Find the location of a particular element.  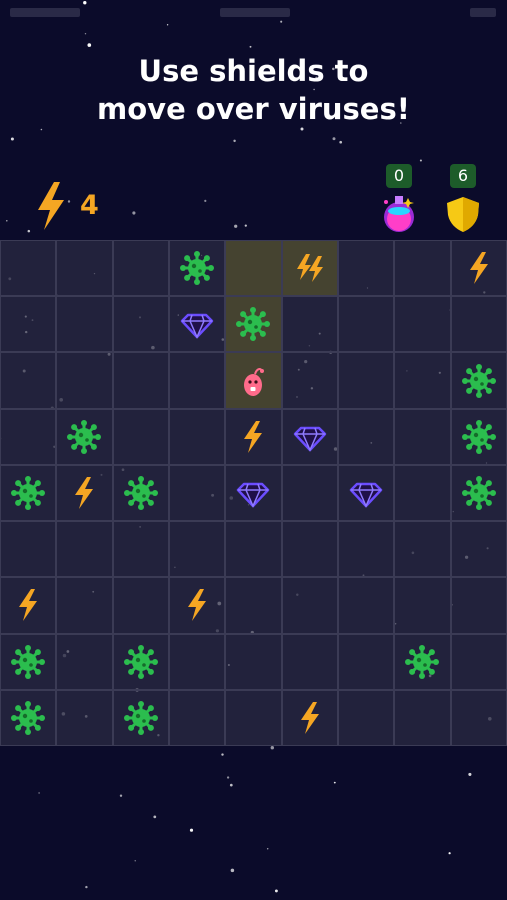

battery-icon is located at coordinates (483, 12).